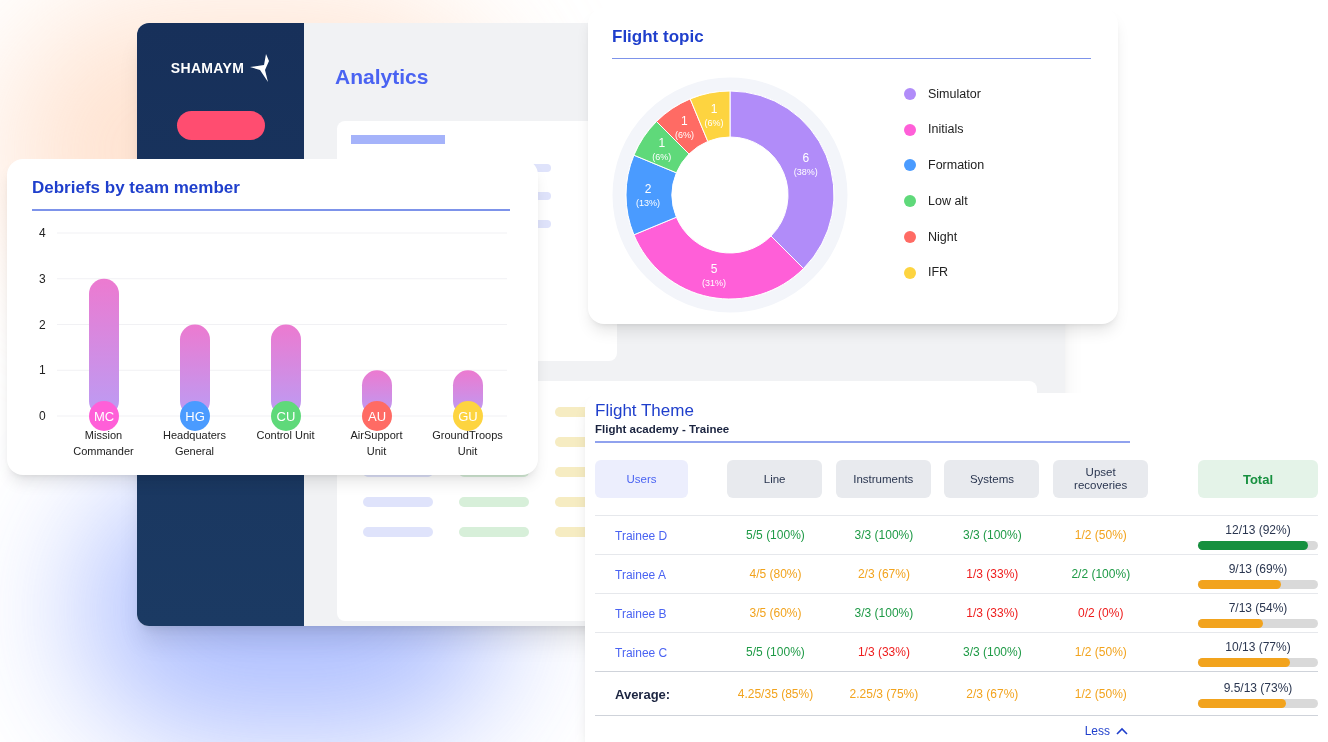 Image resolution: width=1328 pixels, height=742 pixels. What do you see at coordinates (1258, 647) in the screenshot?
I see `total-score: 10/13 (77%)` at bounding box center [1258, 647].